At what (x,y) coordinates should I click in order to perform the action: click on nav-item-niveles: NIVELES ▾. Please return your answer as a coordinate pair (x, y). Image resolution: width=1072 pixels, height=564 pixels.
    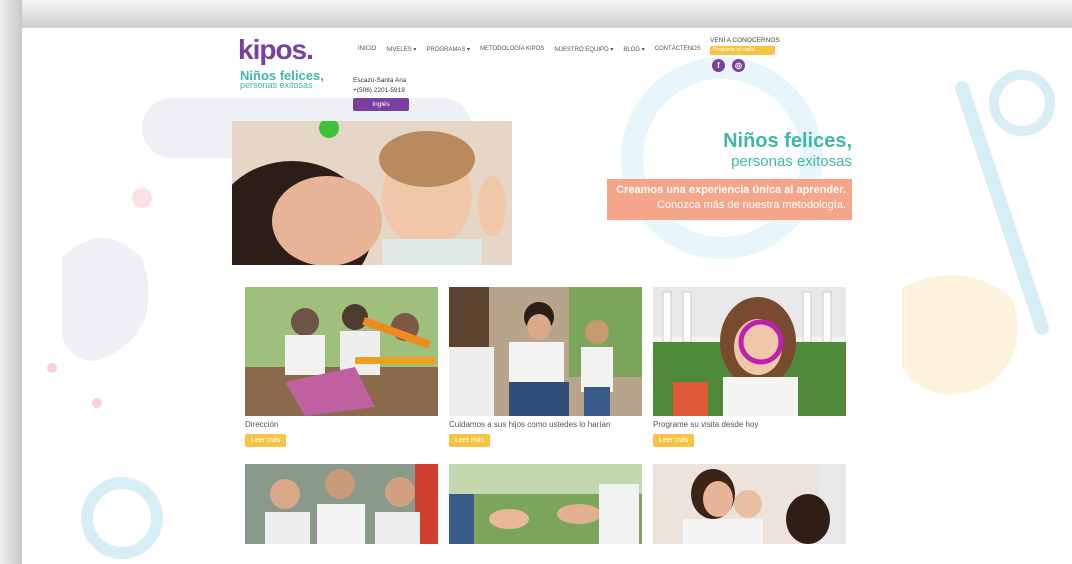
    Looking at the image, I should click on (401, 49).